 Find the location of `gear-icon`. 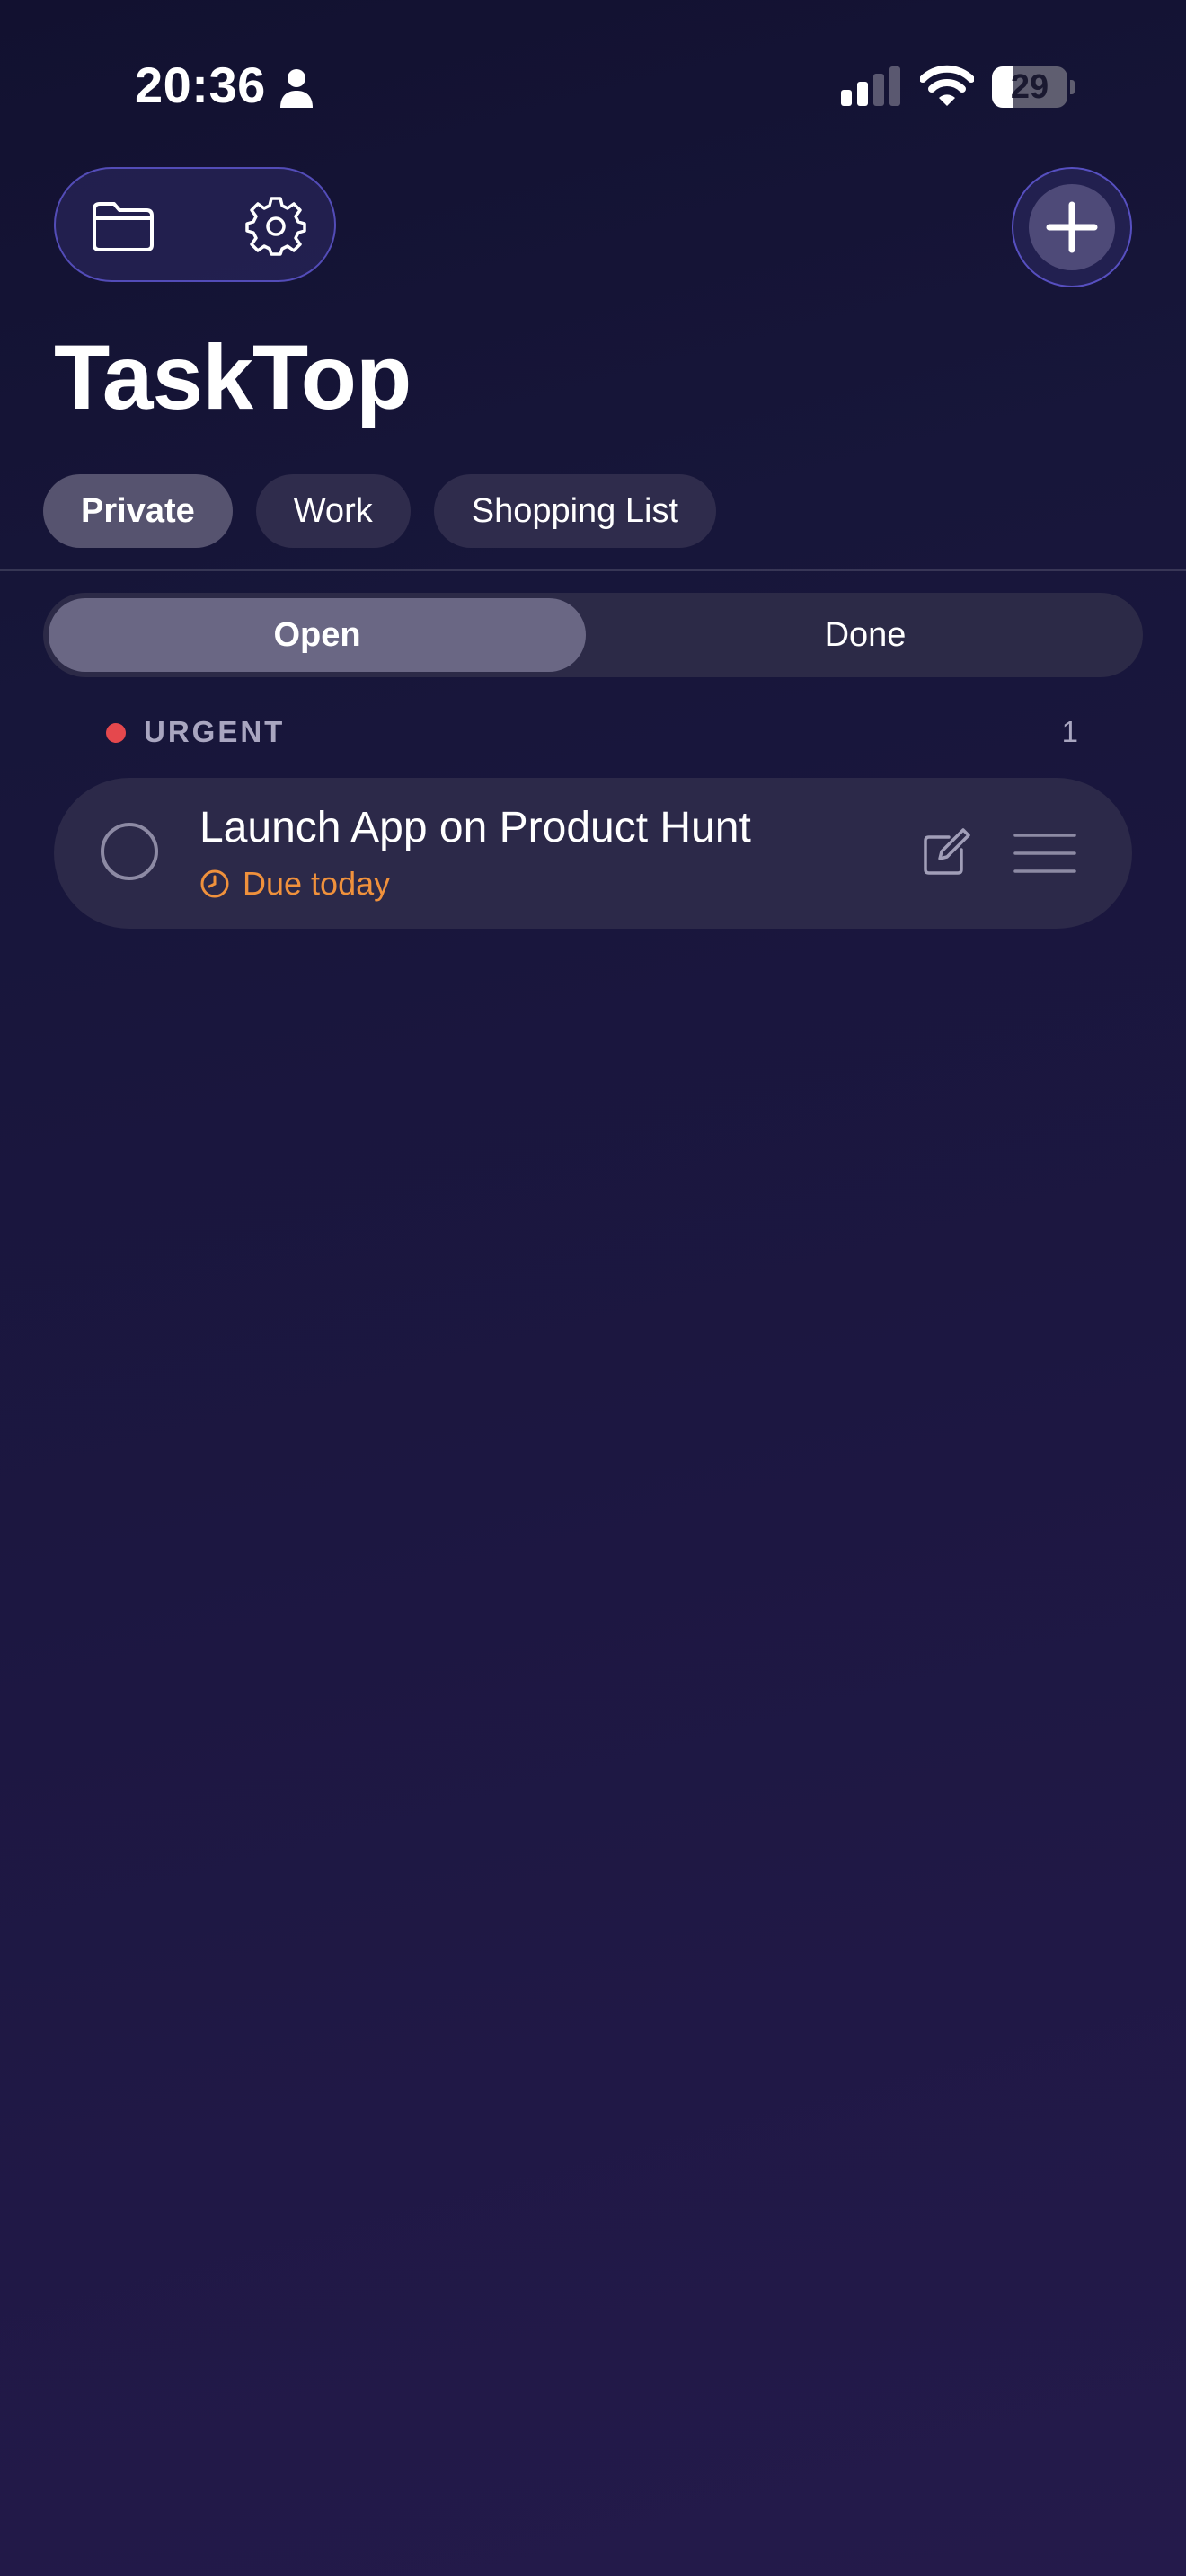

gear-icon is located at coordinates (275, 226).